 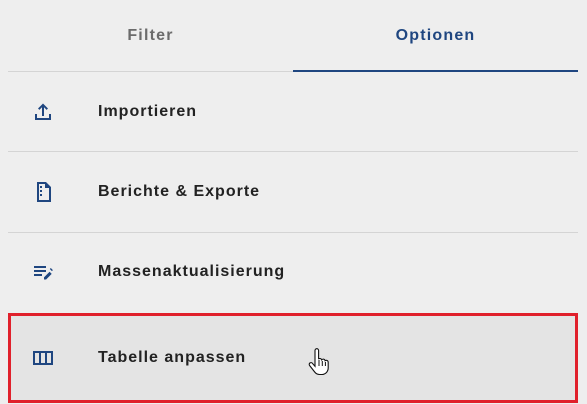 What do you see at coordinates (435, 36) in the screenshot?
I see `tab-optionen: Optionen` at bounding box center [435, 36].